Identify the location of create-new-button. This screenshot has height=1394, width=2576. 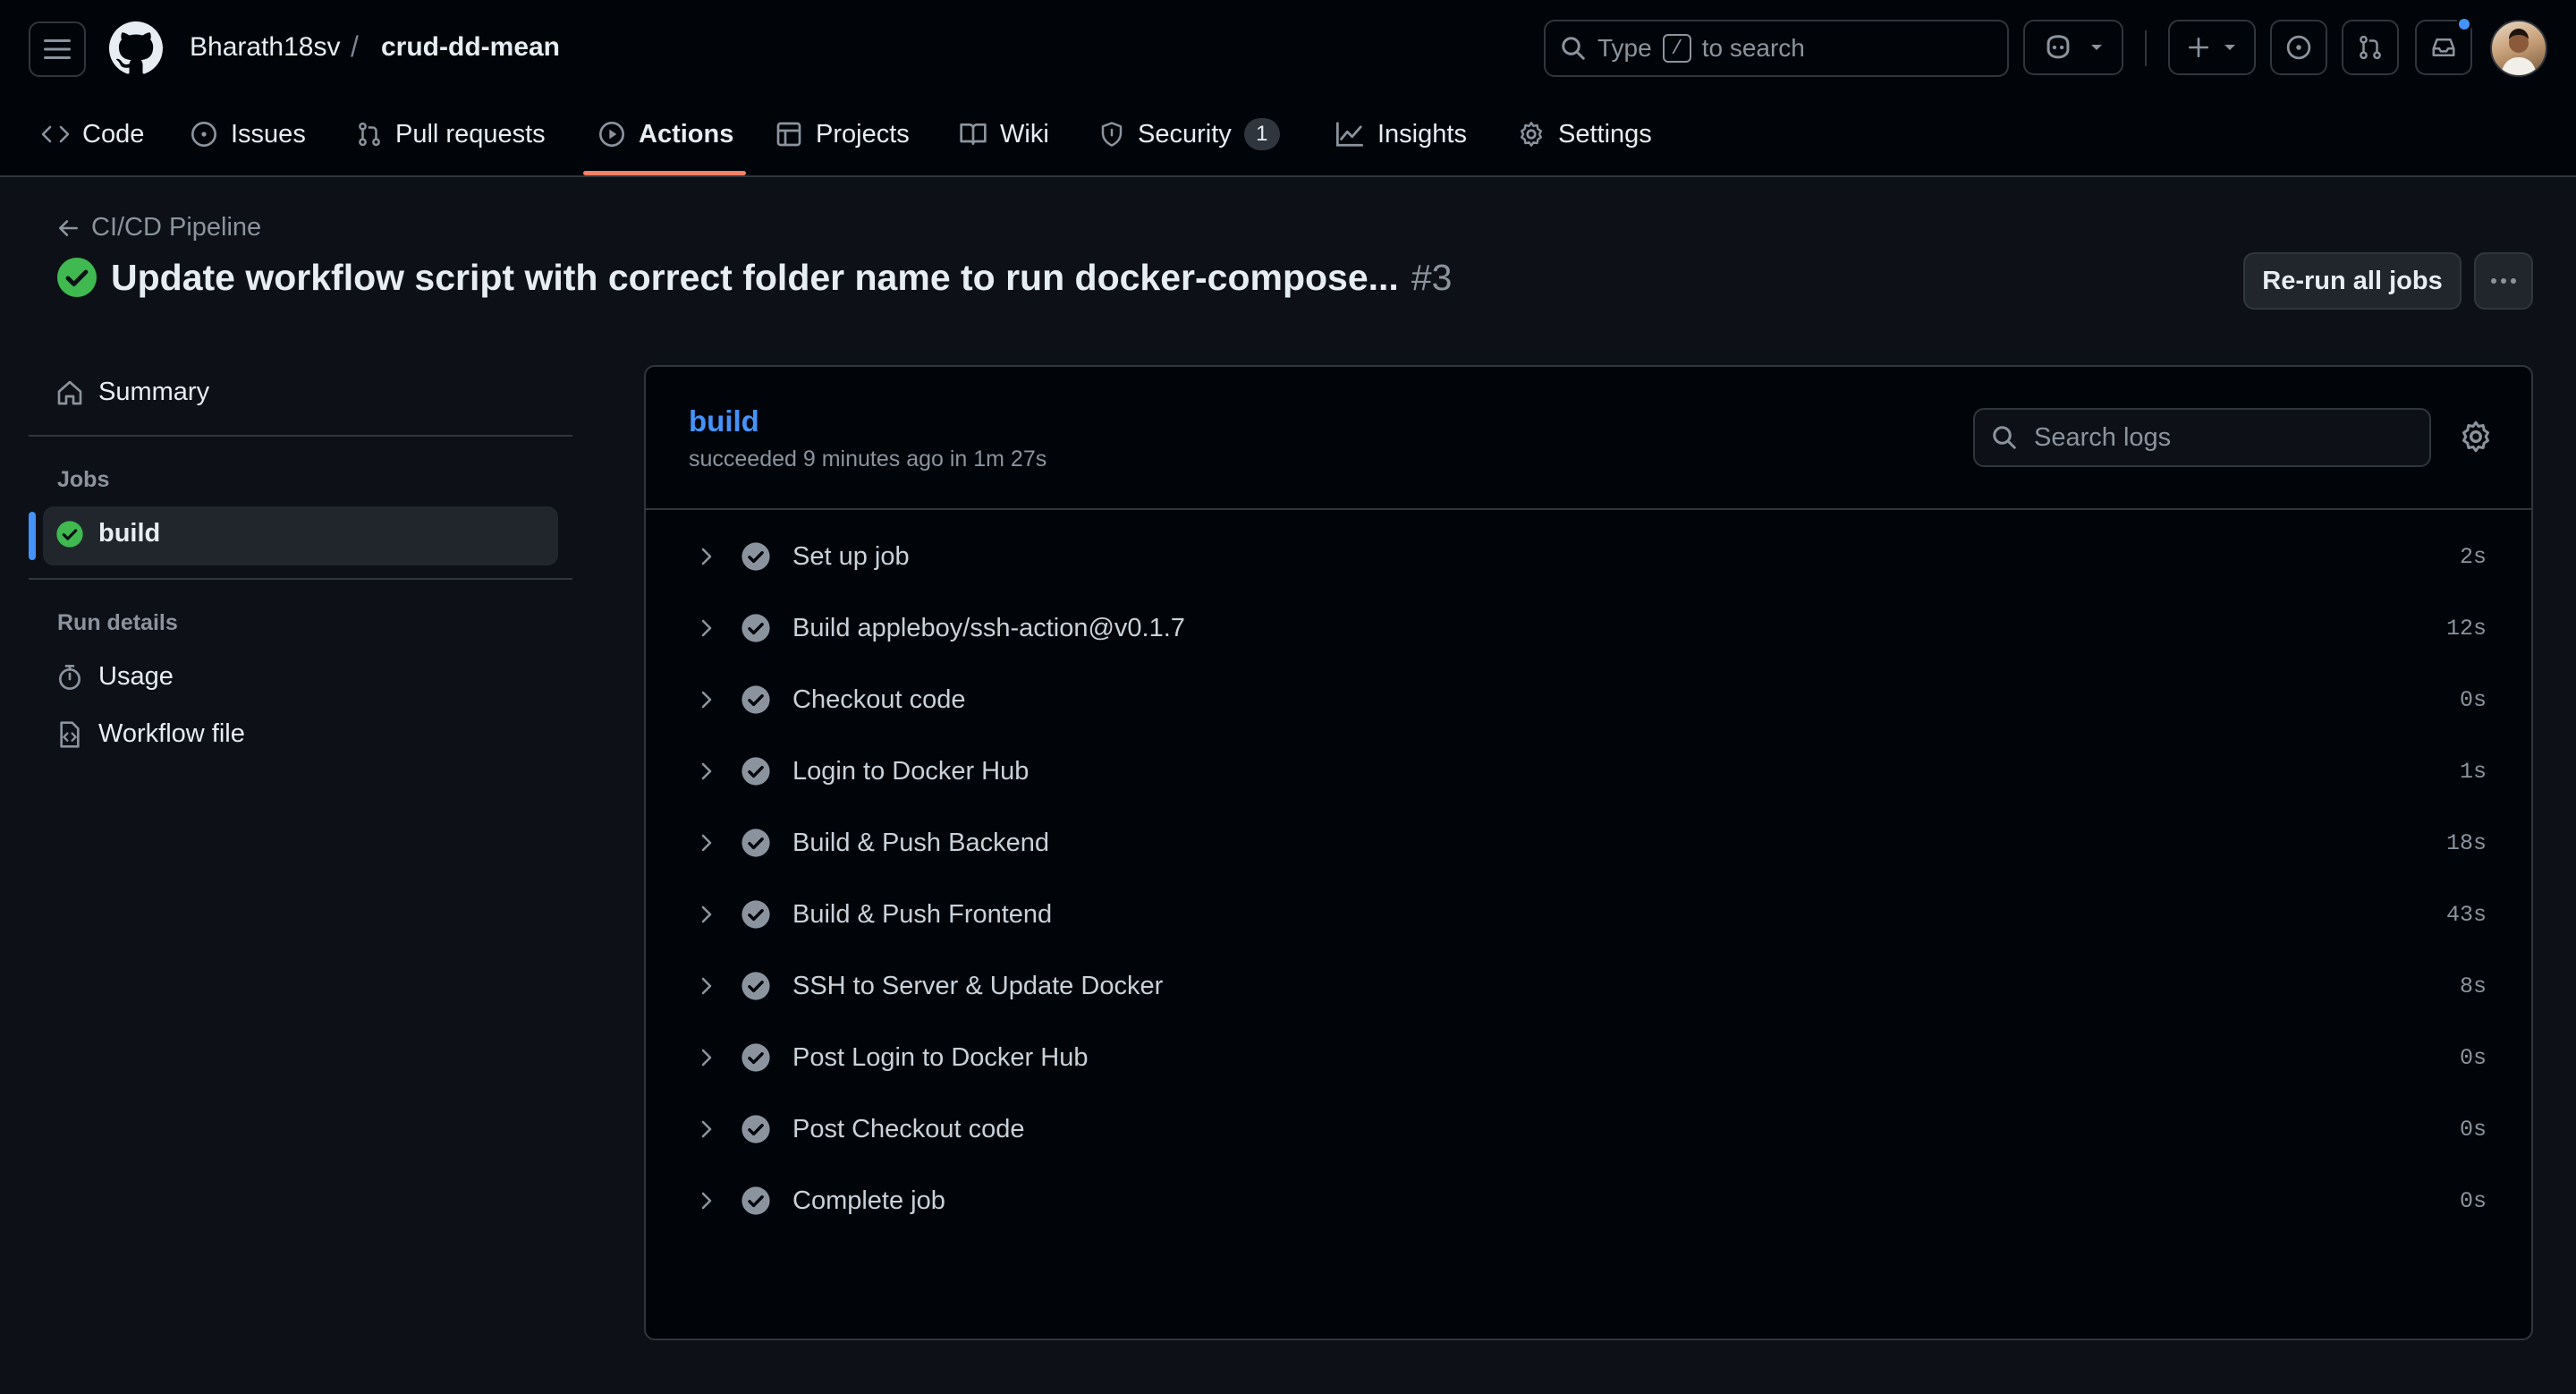
(2212, 47).